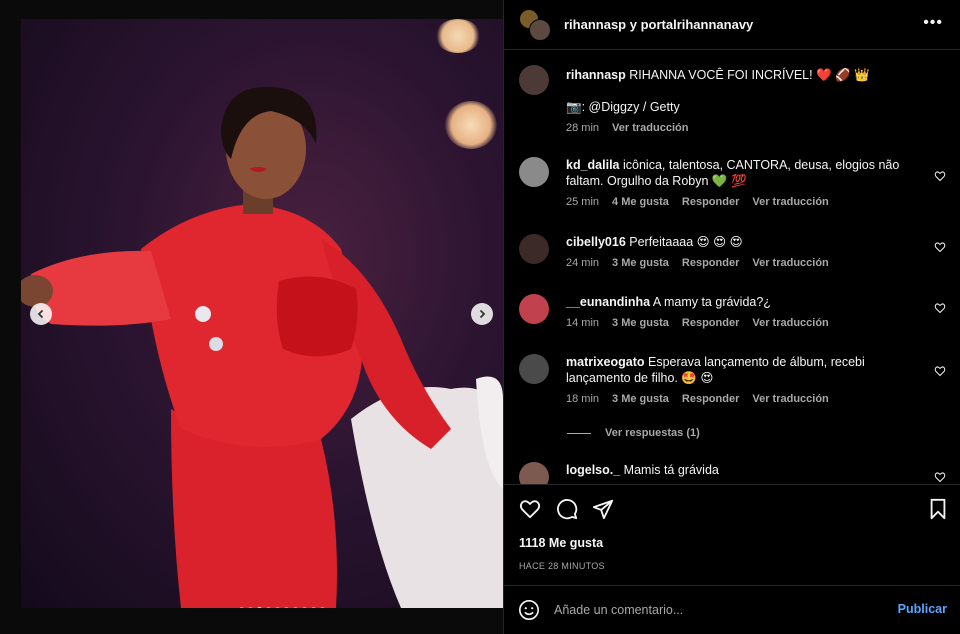 The width and height of the screenshot is (960, 634). I want to click on add-comment-bar: Publicar, so click(732, 609).